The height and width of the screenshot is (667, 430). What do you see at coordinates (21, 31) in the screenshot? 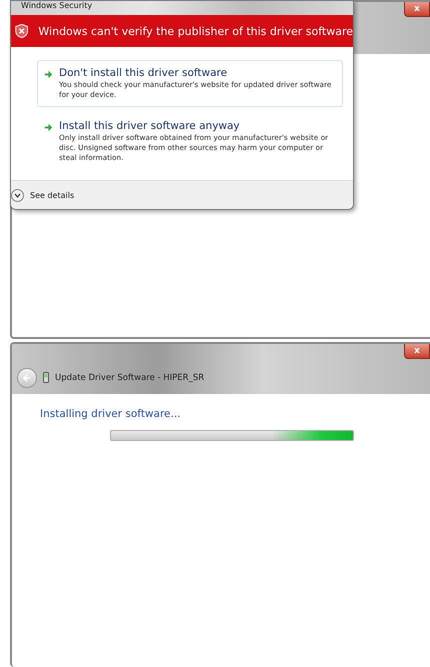
I see `shield-icon` at bounding box center [21, 31].